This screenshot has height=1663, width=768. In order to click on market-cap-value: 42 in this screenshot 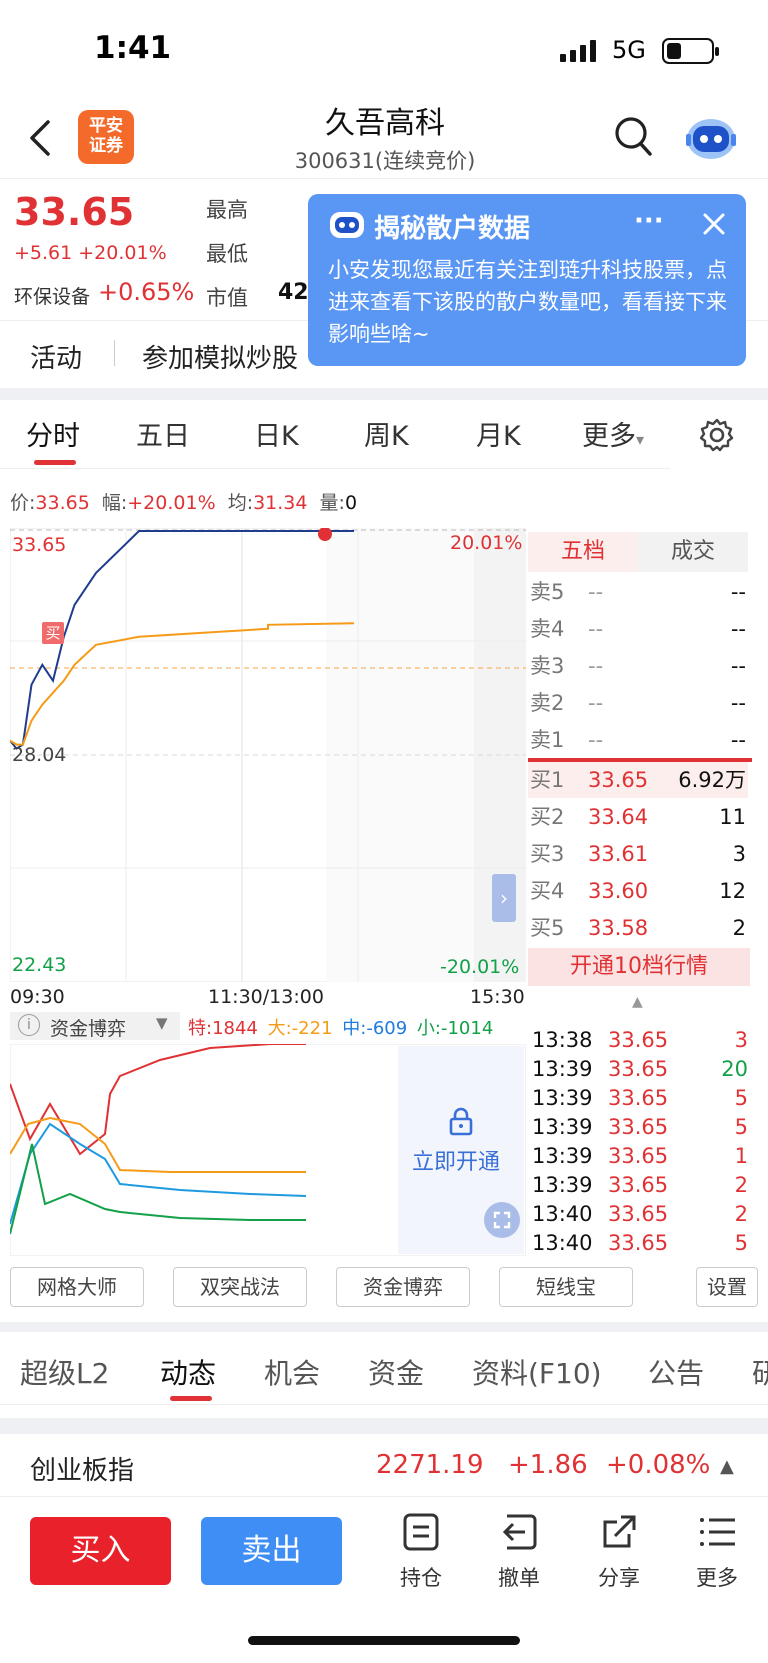, I will do `click(293, 292)`.